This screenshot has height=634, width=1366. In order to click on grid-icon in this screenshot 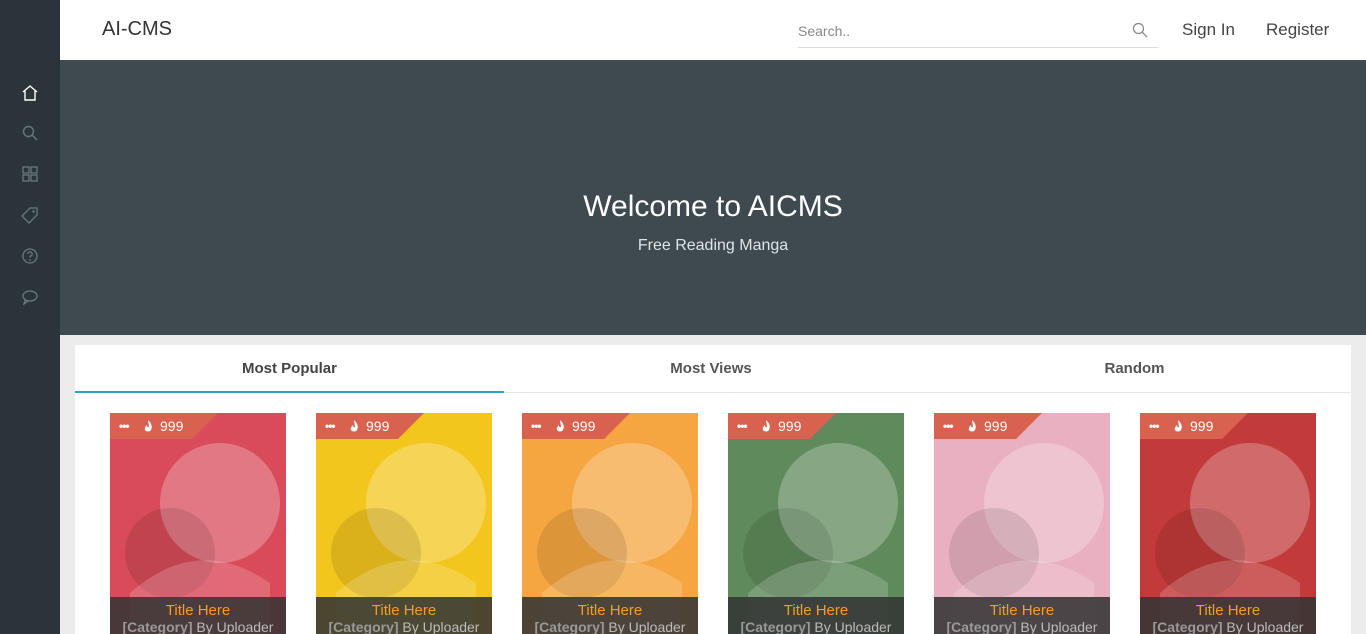, I will do `click(30, 174)`.